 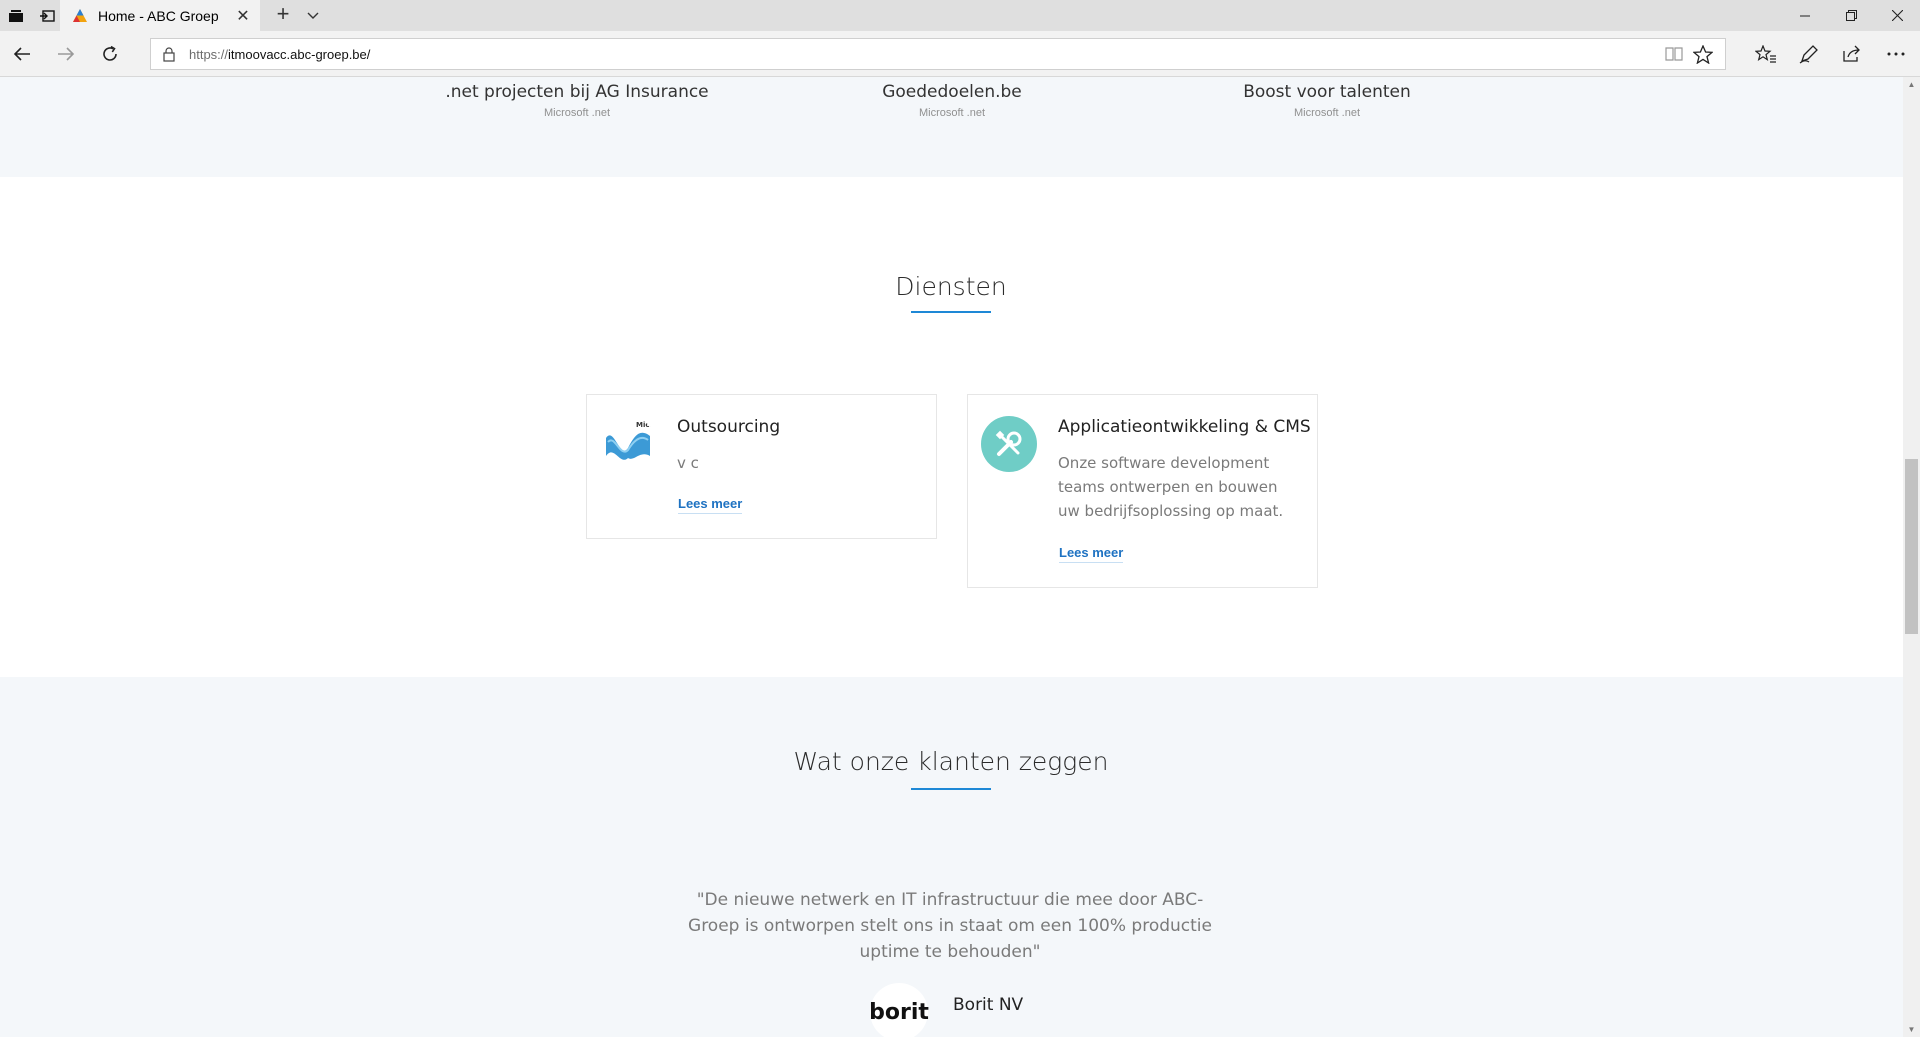 What do you see at coordinates (951, 286) in the screenshot?
I see `services-heading: Diensten` at bounding box center [951, 286].